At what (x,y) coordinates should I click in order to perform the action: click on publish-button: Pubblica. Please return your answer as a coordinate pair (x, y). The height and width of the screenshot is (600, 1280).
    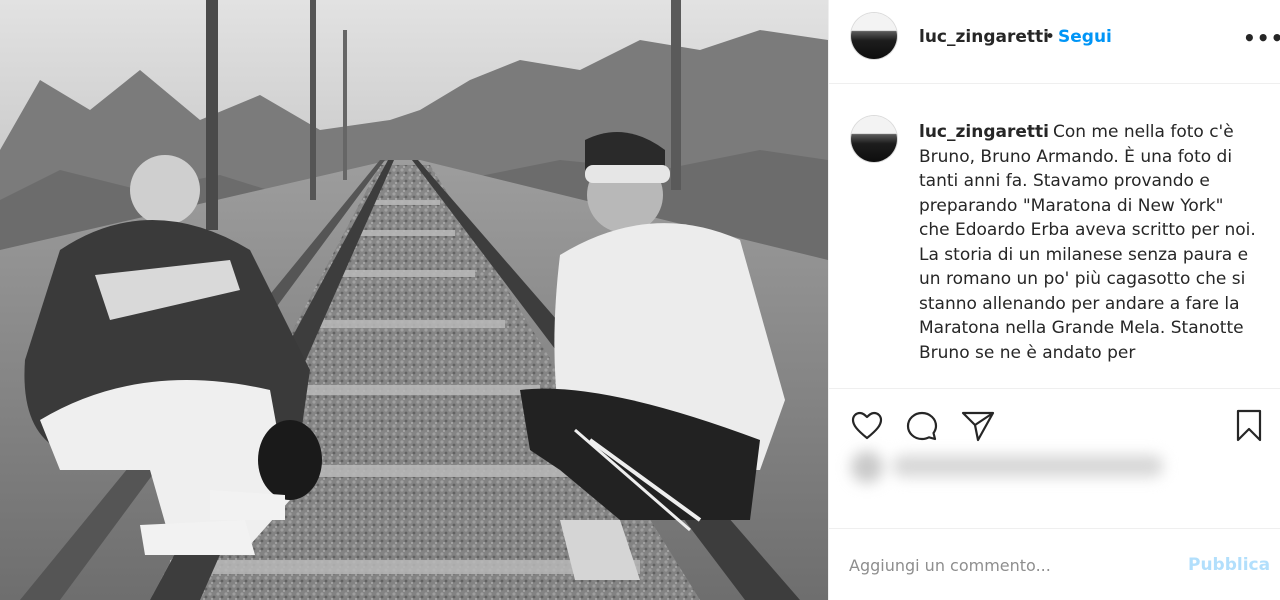
    Looking at the image, I should click on (1229, 565).